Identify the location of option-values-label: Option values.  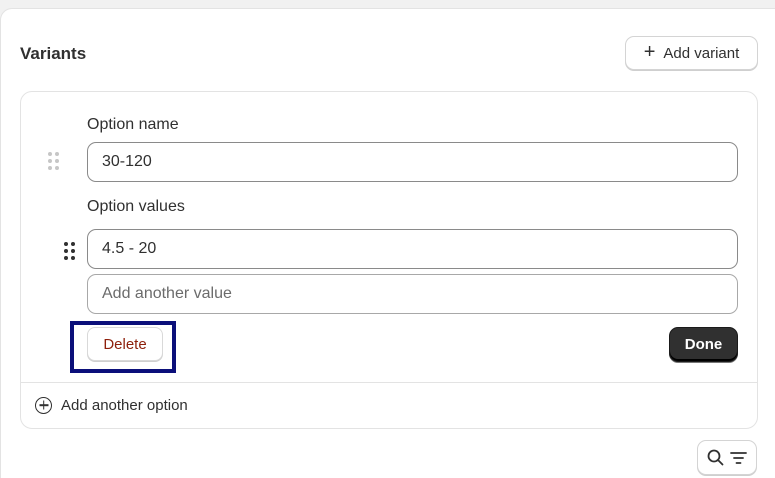
(136, 206).